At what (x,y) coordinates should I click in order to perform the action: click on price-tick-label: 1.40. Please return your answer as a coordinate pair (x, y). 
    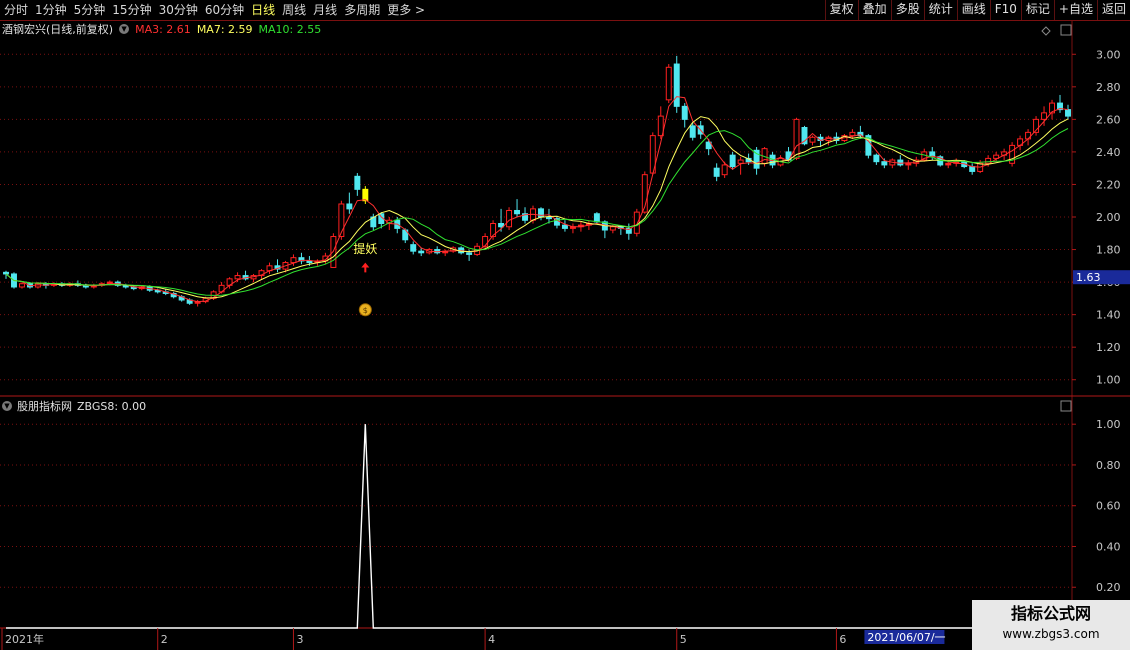
    Looking at the image, I should click on (1108, 315).